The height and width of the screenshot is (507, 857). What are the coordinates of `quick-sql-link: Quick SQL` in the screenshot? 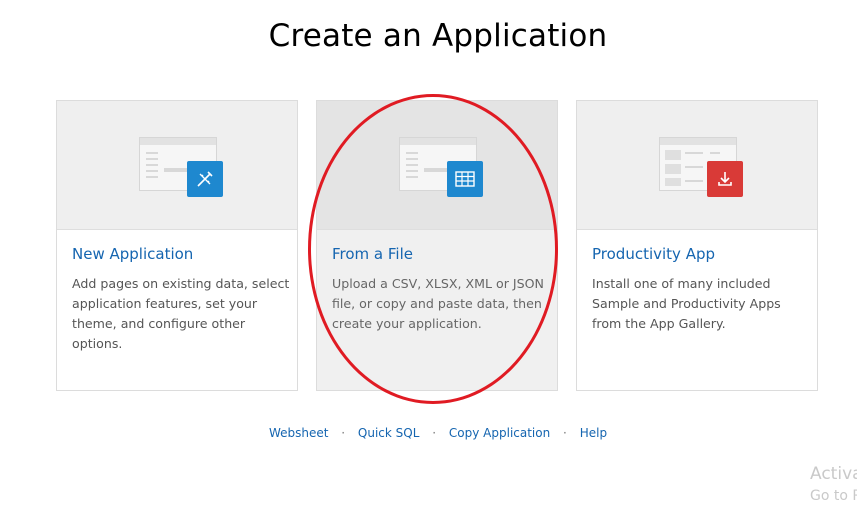 It's located at (389, 433).